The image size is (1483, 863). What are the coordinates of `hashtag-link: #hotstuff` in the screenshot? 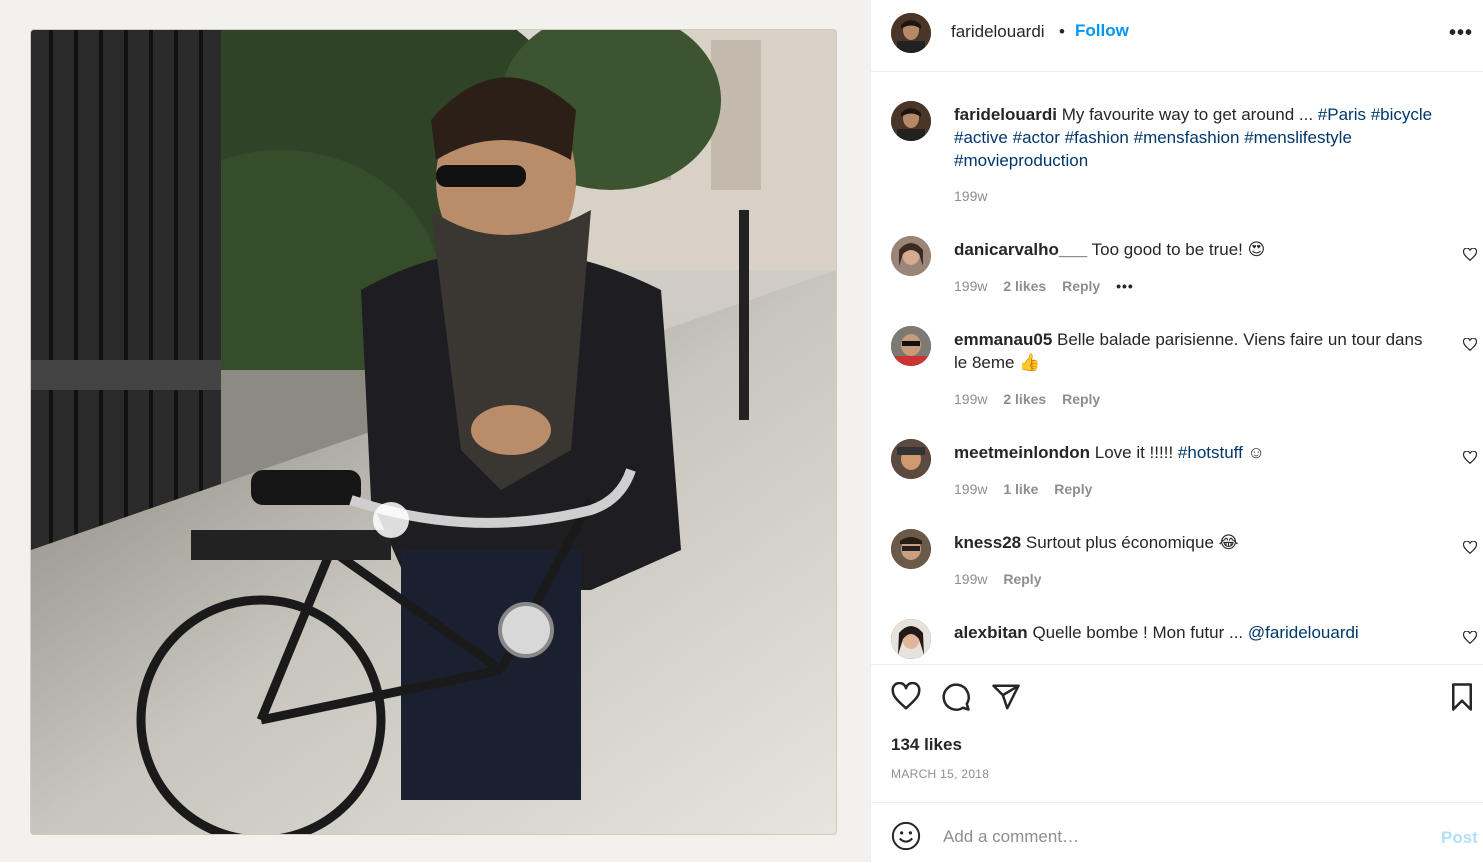 It's located at (1210, 452).